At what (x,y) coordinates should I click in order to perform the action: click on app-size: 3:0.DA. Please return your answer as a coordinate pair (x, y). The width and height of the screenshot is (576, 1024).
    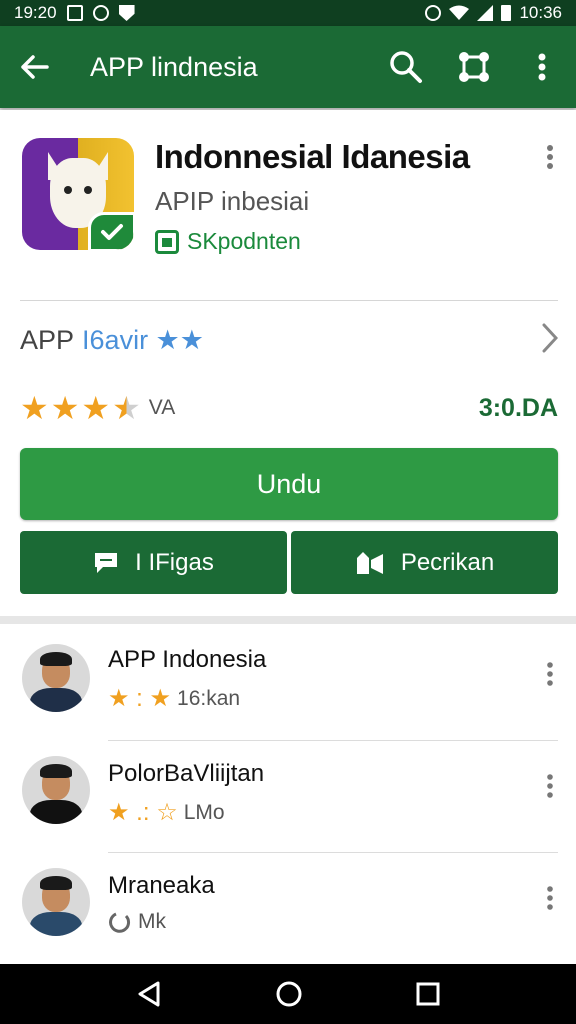
    Looking at the image, I should click on (518, 407).